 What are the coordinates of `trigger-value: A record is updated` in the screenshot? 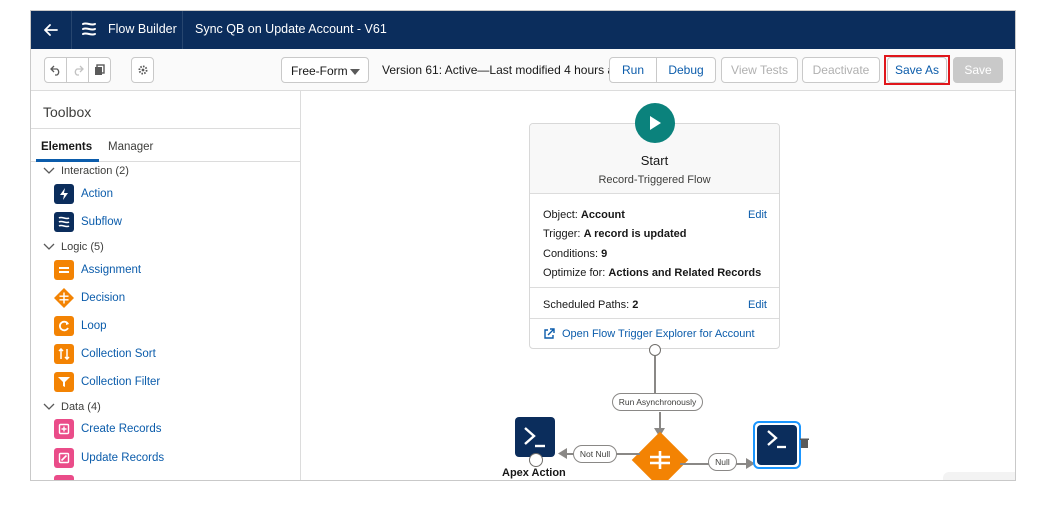 It's located at (635, 234).